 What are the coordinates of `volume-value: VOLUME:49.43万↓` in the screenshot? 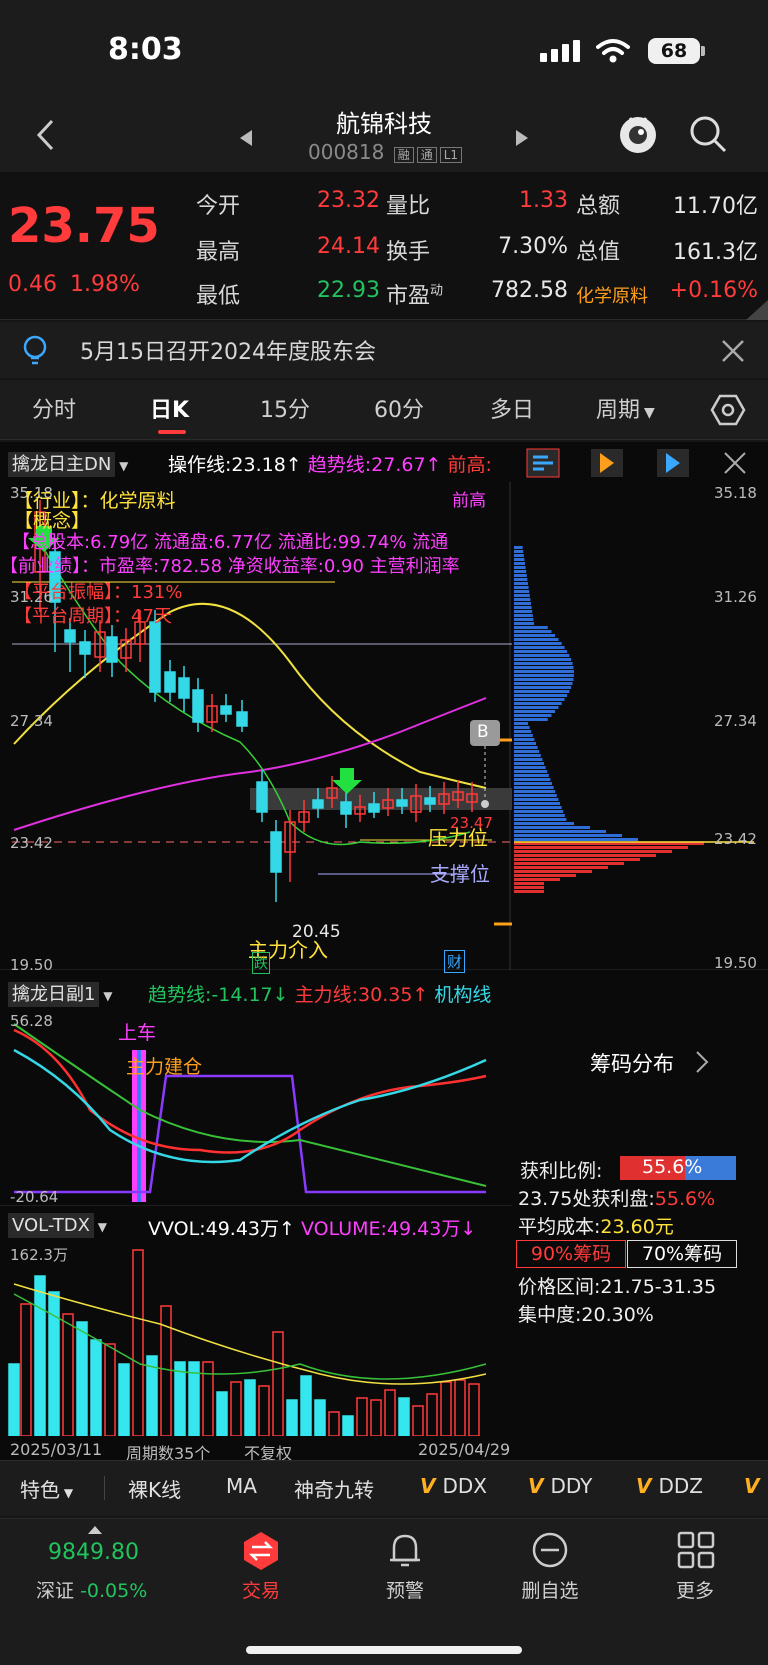 It's located at (388, 1229).